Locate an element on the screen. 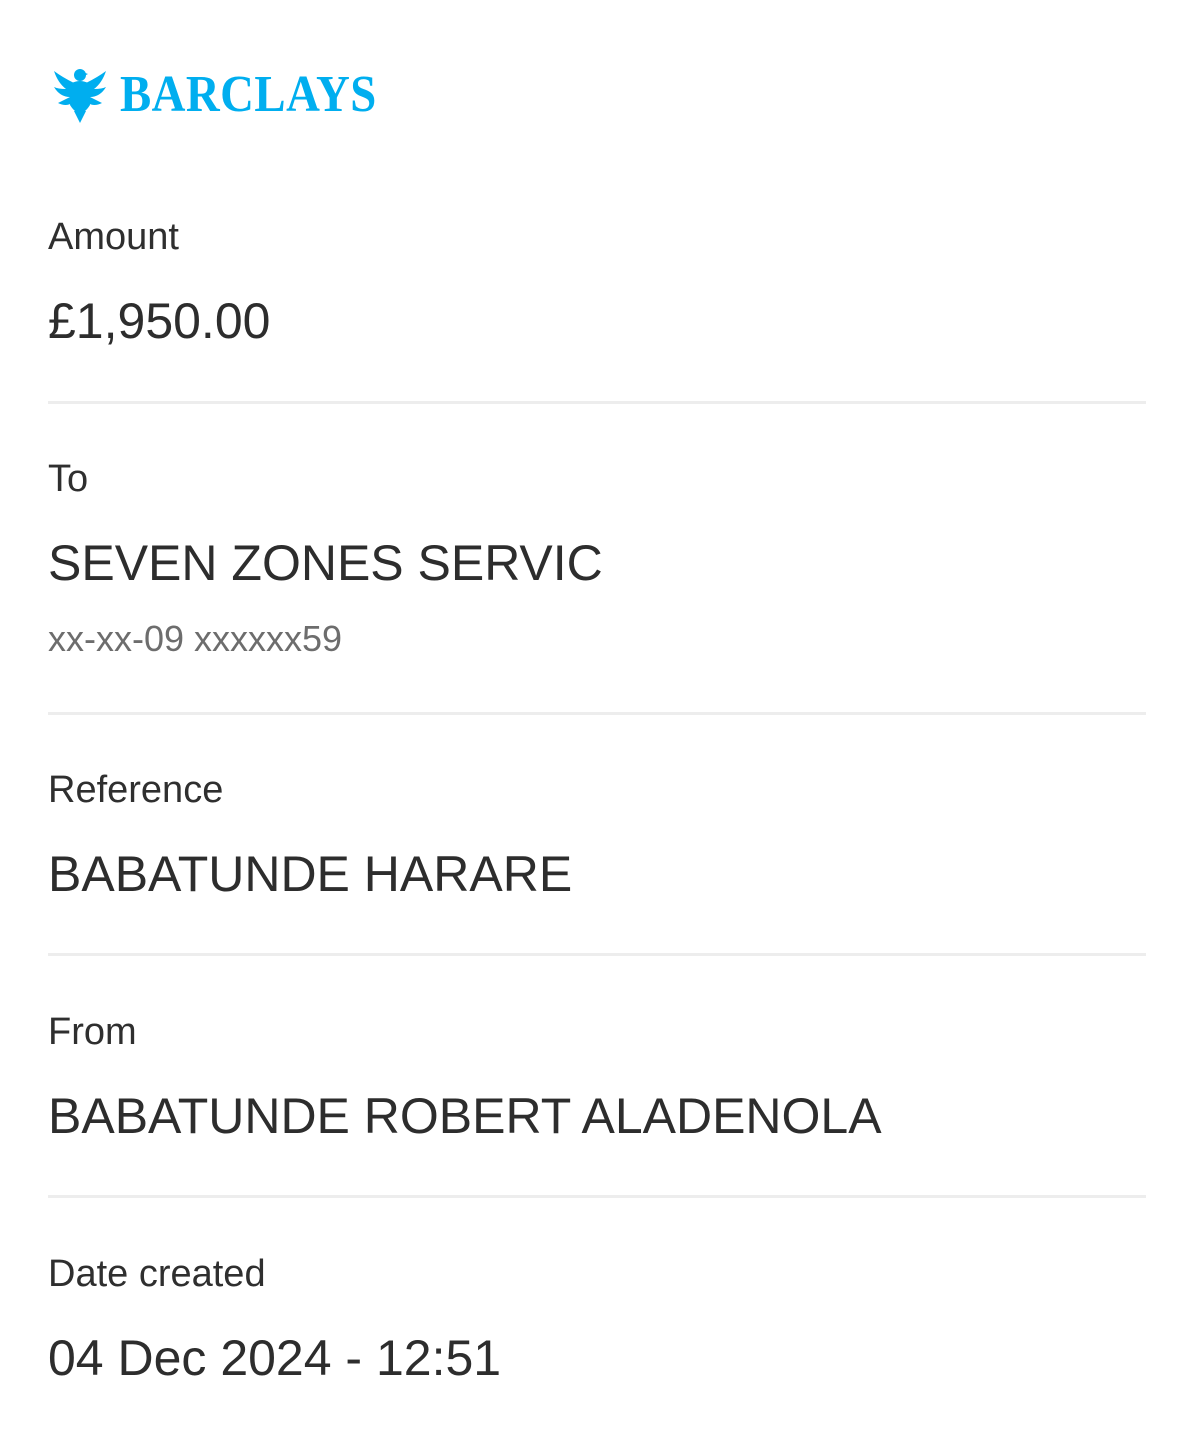  to-label: To is located at coordinates (68, 479).